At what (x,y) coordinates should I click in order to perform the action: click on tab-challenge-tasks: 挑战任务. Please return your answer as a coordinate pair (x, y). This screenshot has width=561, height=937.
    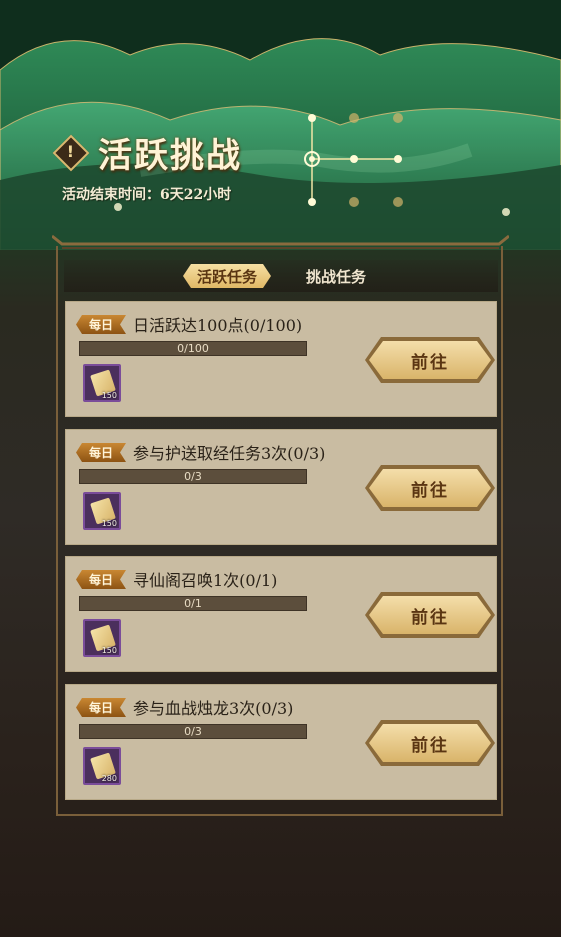
    Looking at the image, I should click on (336, 276).